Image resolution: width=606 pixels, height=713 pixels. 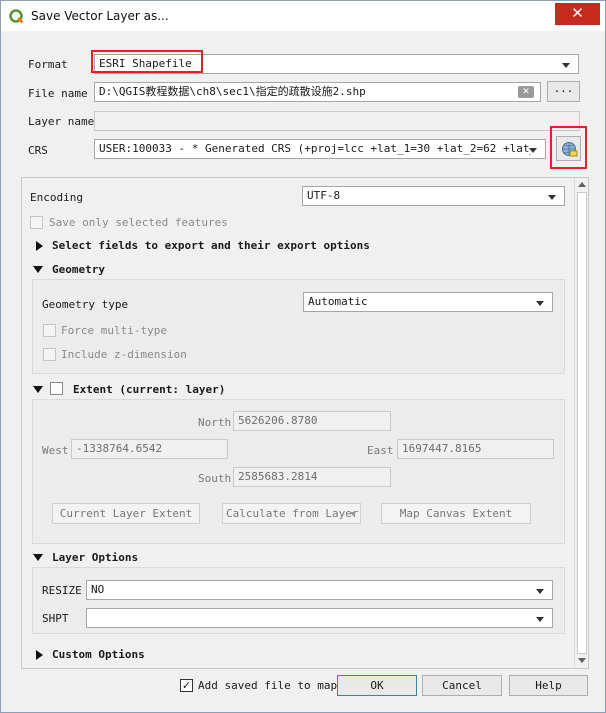 What do you see at coordinates (377, 685) in the screenshot?
I see `ok-button: OK` at bounding box center [377, 685].